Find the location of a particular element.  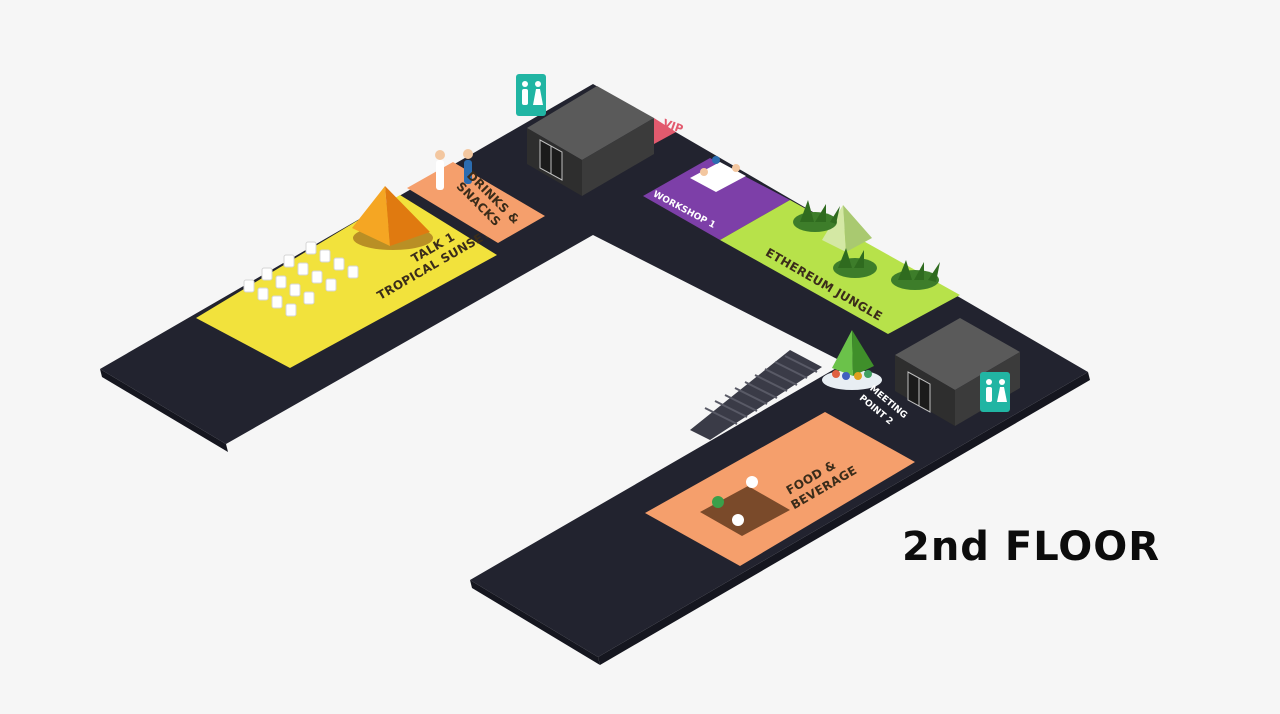

floor-title: 2nd FLOOR is located at coordinates (1031, 547).